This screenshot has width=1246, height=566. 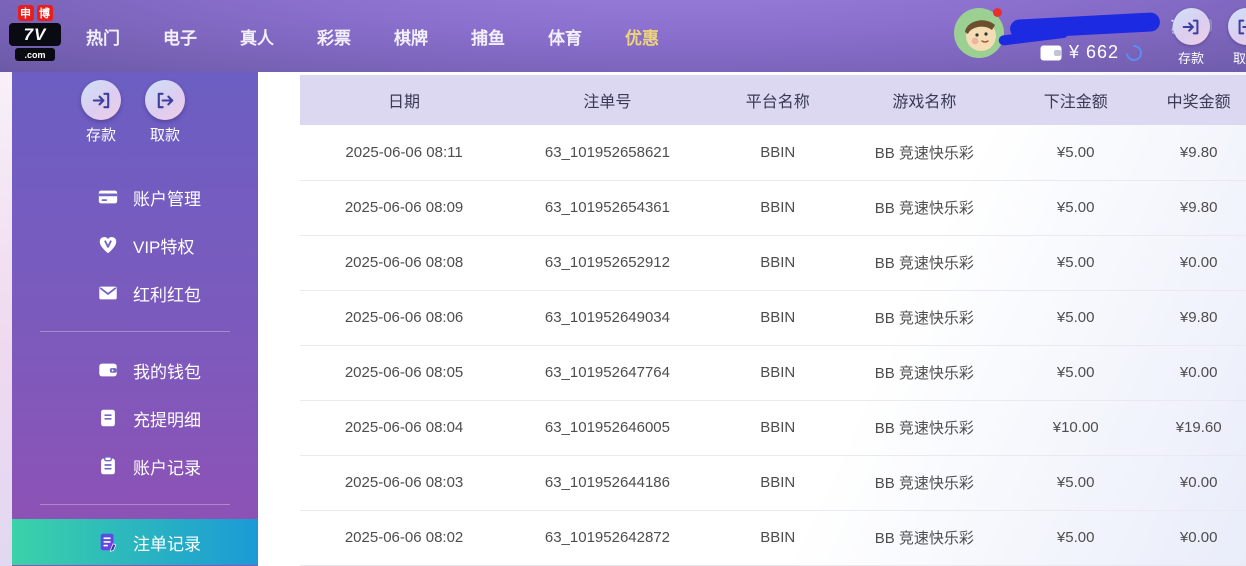 I want to click on nav-item-promo: 优惠, so click(x=642, y=36).